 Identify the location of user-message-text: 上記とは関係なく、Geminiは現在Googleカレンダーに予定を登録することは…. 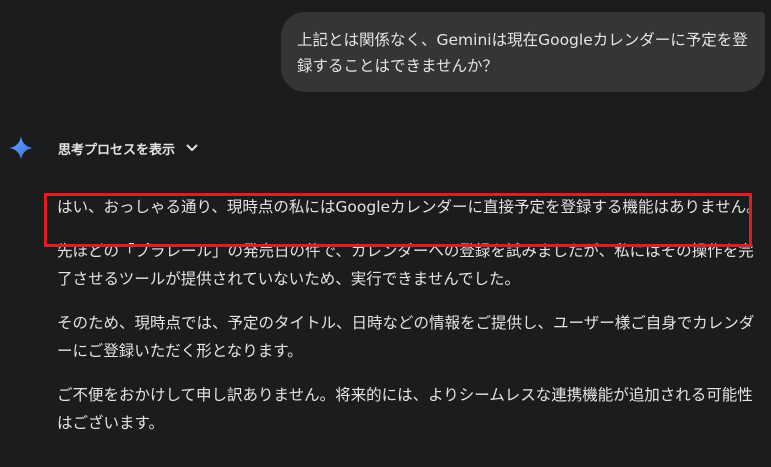
(522, 53).